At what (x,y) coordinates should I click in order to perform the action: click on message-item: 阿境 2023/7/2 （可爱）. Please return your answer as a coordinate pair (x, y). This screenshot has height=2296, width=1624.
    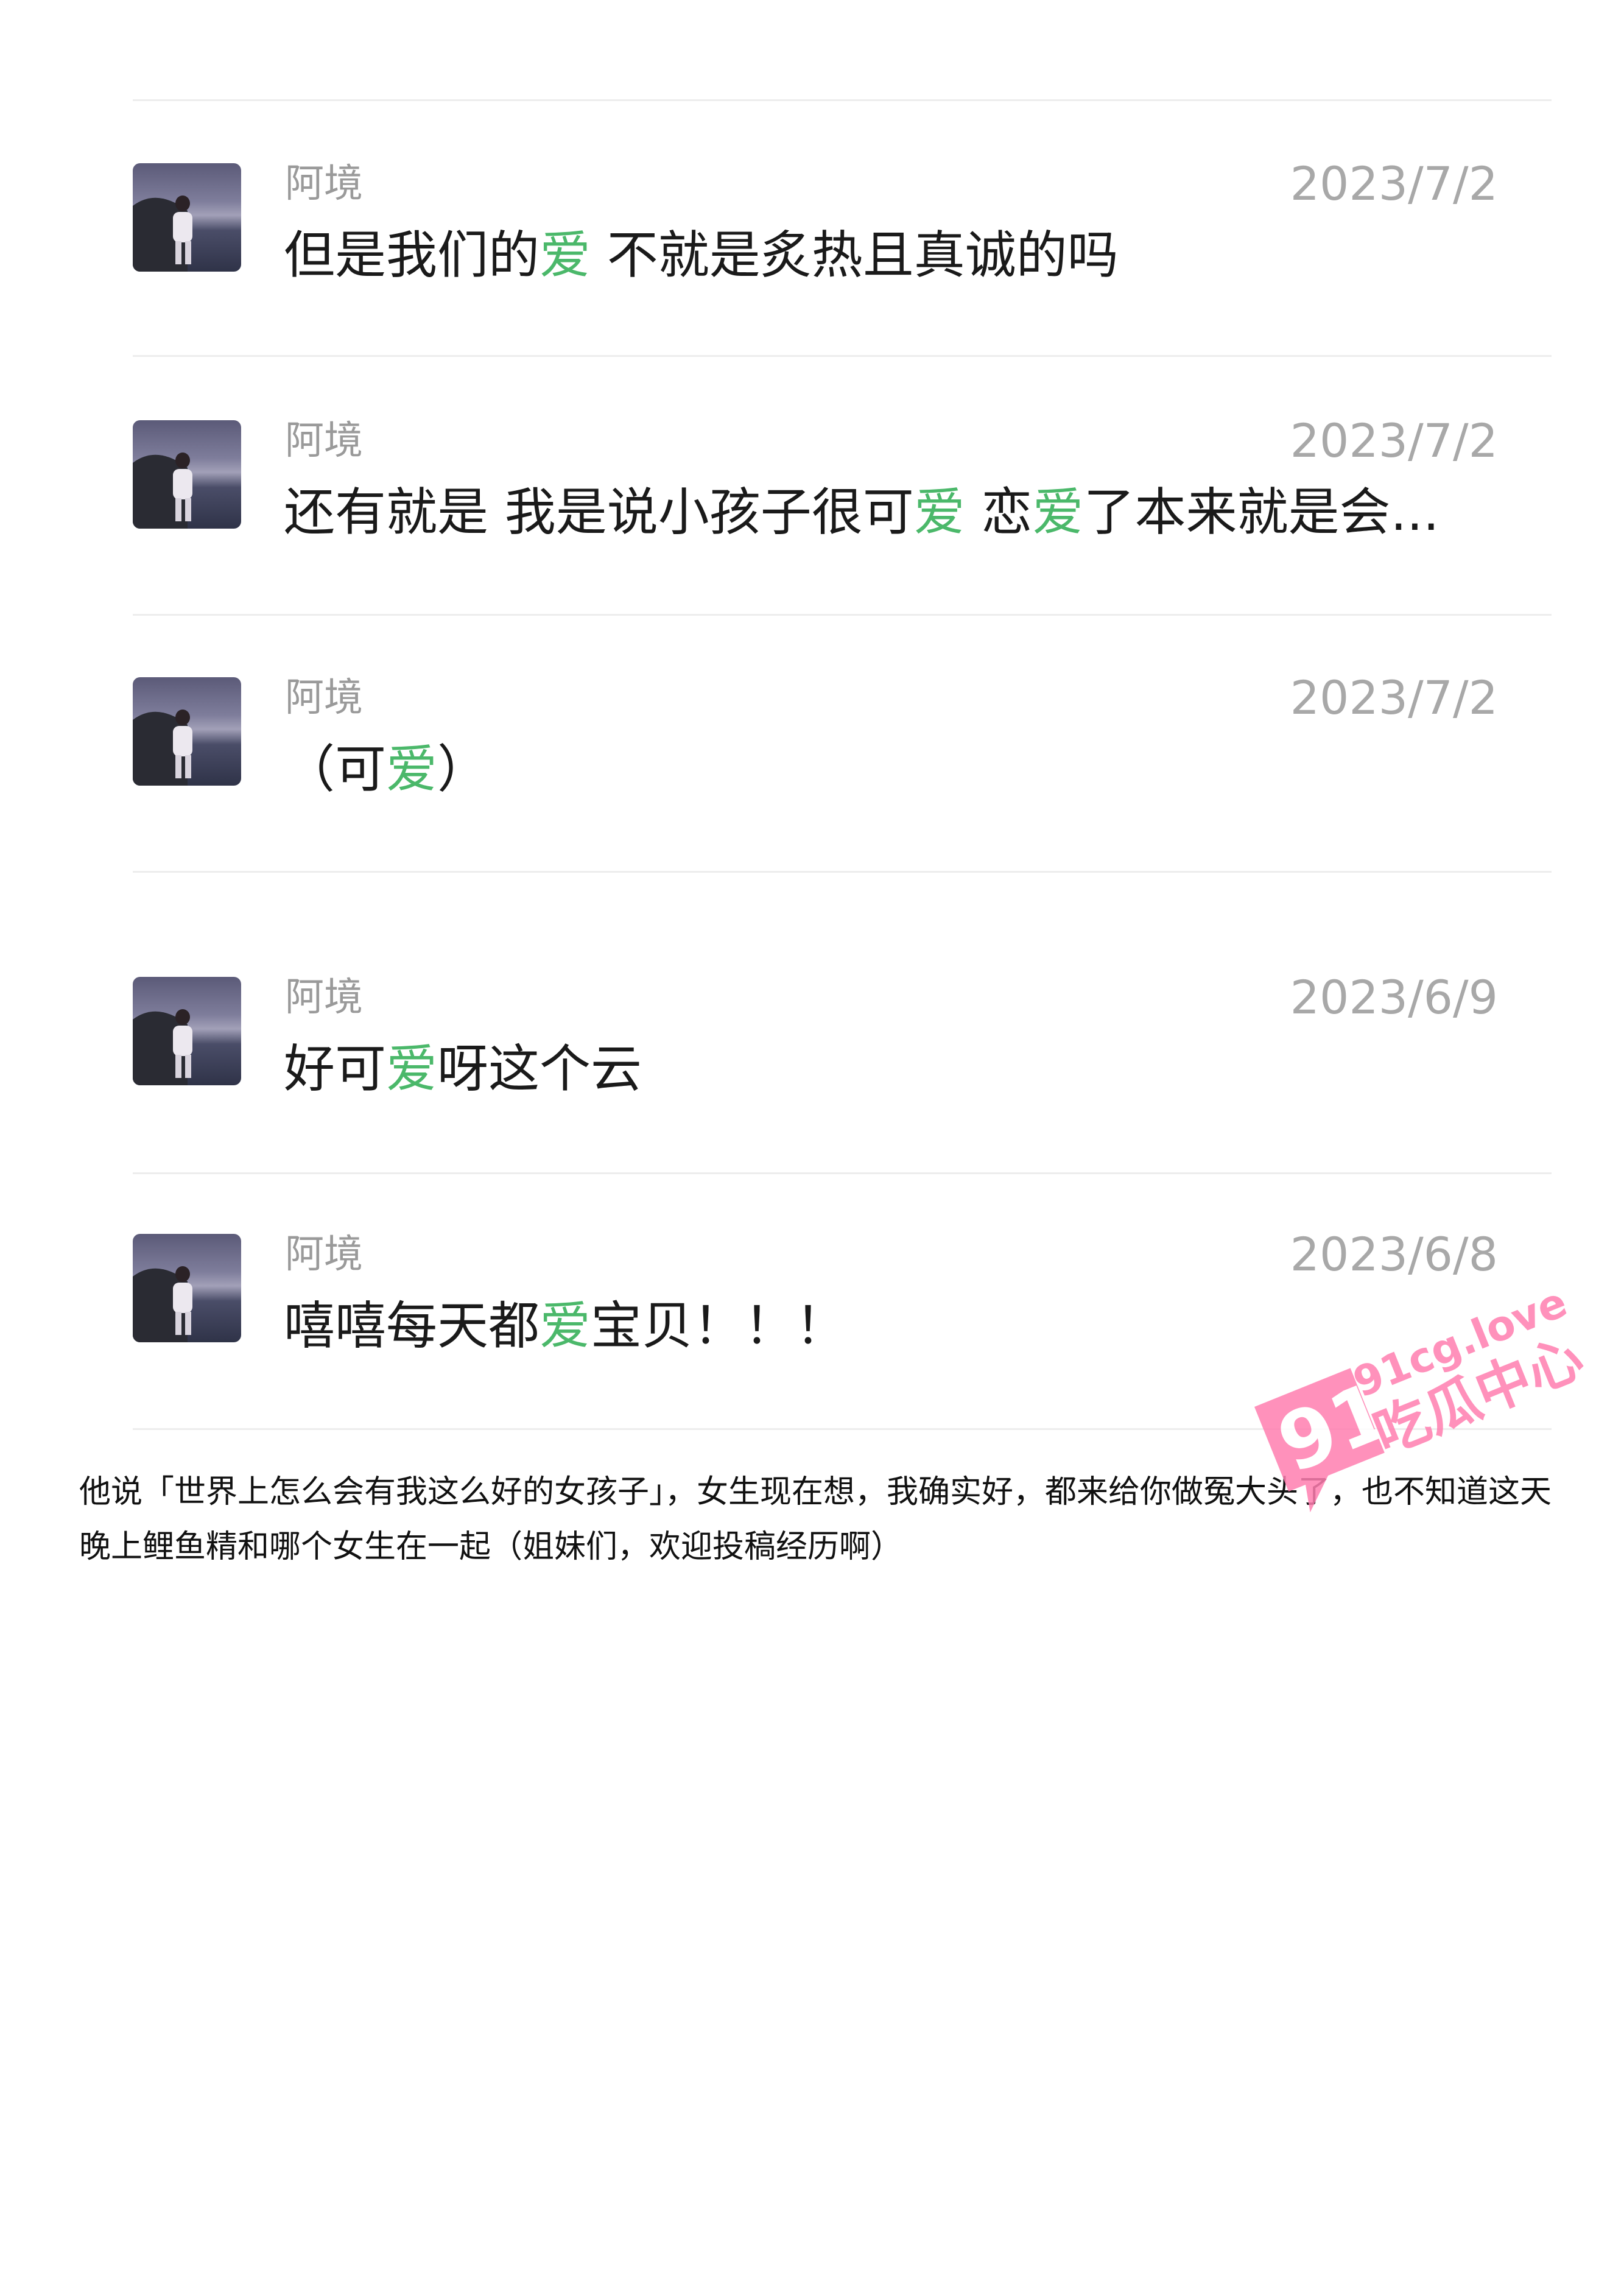
    Looking at the image, I should click on (842, 753).